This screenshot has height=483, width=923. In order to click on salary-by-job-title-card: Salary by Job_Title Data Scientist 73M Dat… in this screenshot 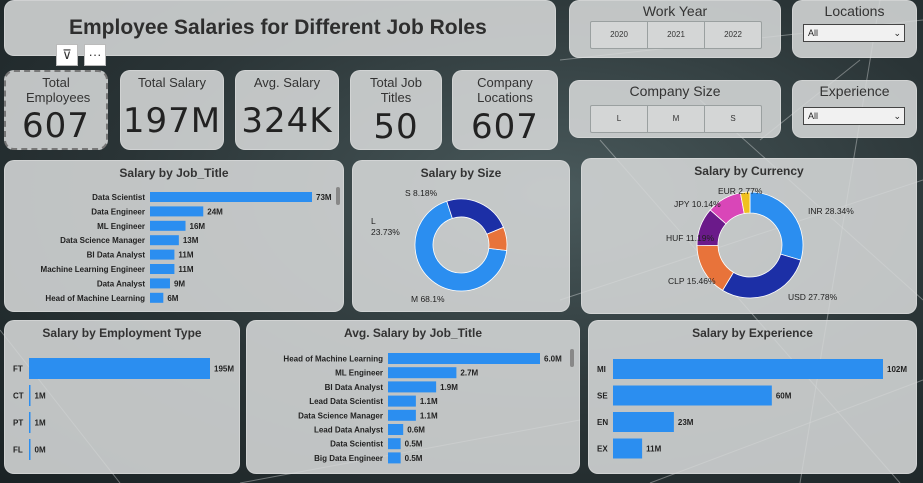, I will do `click(174, 236)`.